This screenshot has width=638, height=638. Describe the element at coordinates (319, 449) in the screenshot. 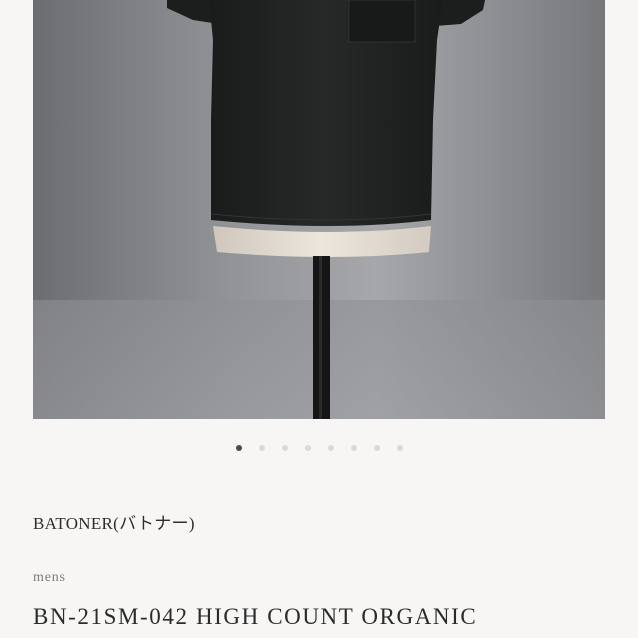

I see `carousel-pagination` at that location.